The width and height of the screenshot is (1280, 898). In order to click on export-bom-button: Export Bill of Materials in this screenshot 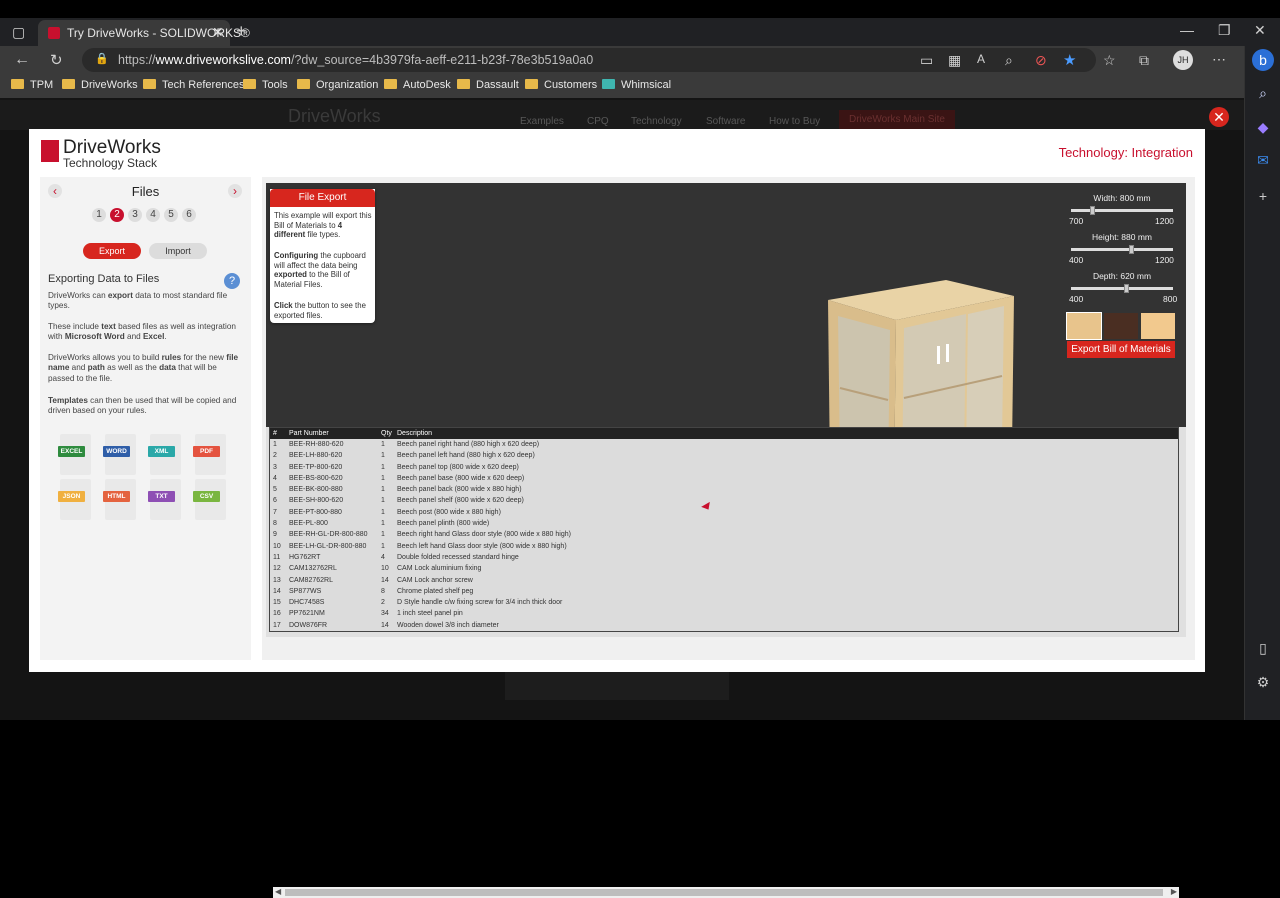, I will do `click(1121, 349)`.